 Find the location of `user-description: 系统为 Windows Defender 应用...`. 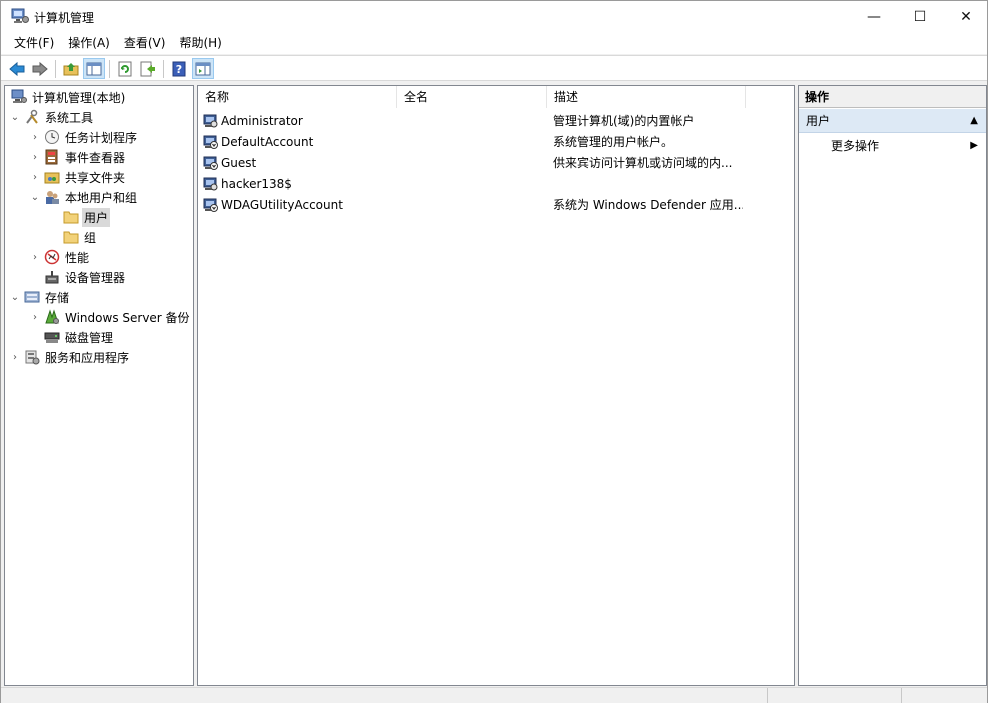

user-description: 系统为 Windows Defender 应用... is located at coordinates (648, 205).